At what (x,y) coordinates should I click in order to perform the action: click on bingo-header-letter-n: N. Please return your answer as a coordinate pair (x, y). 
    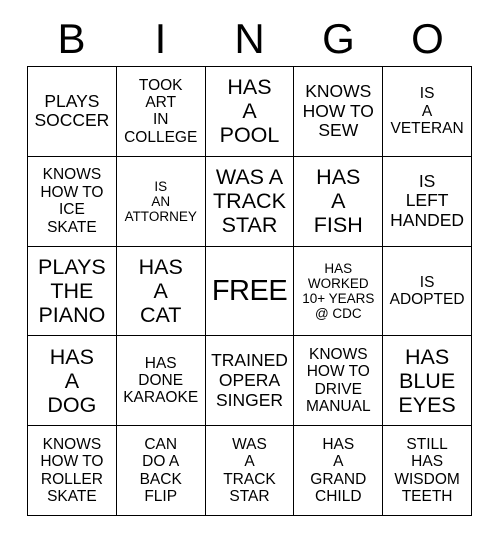
    Looking at the image, I should click on (249, 38).